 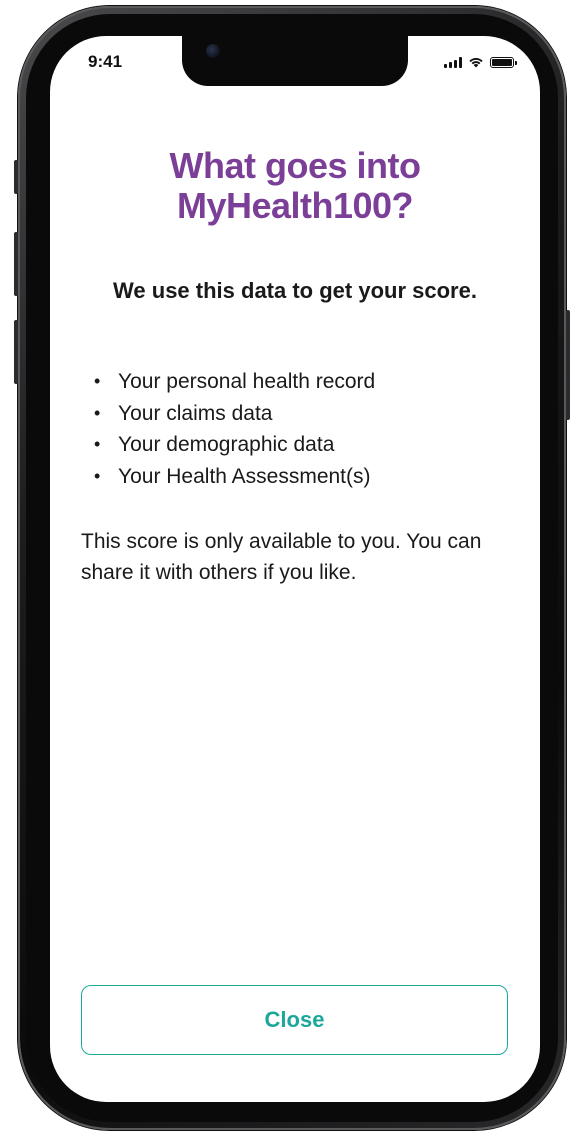 What do you see at coordinates (476, 63) in the screenshot?
I see `wifi-icon` at bounding box center [476, 63].